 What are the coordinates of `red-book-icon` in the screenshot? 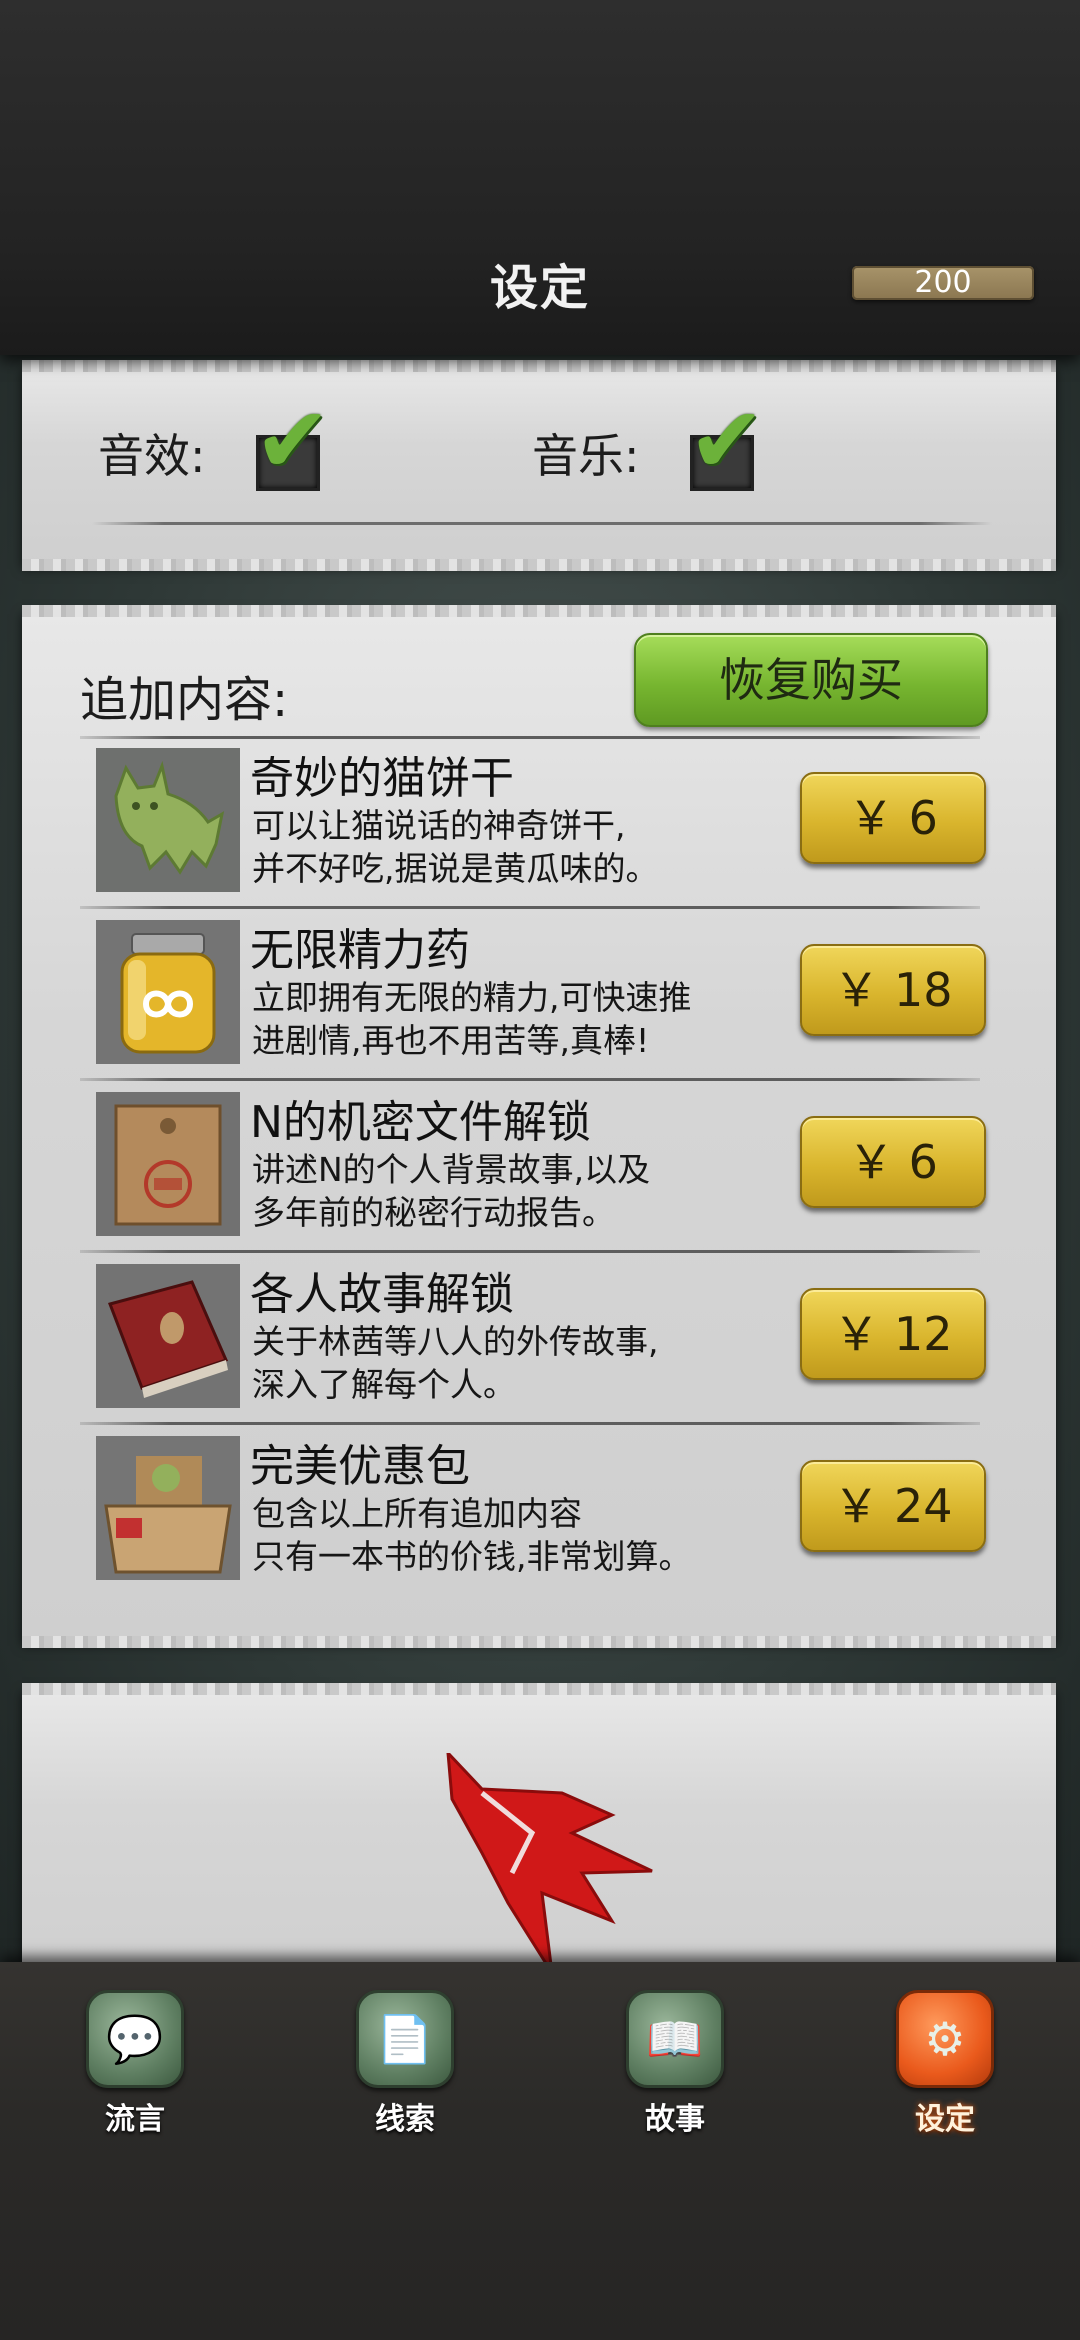 It's located at (168, 1336).